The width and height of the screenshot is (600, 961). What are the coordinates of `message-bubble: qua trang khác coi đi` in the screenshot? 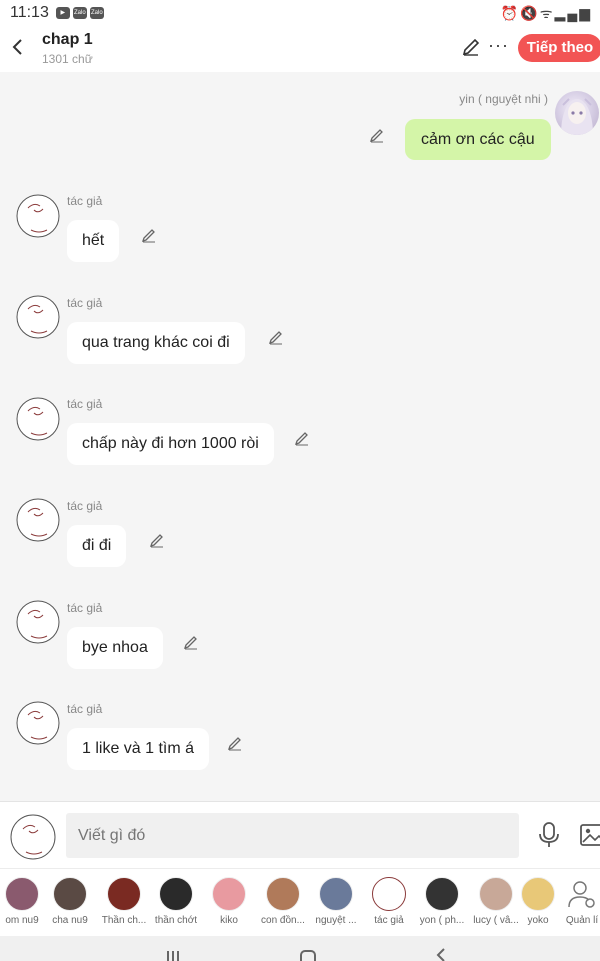 It's located at (156, 343).